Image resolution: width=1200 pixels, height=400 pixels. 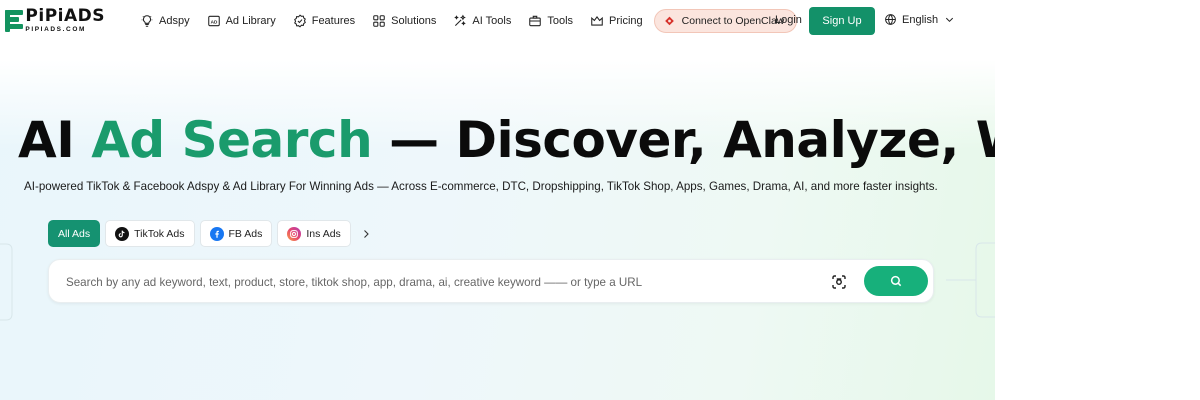 I want to click on brand-logo: PiPiADS PIPIADS.COM, so click(x=55, y=21).